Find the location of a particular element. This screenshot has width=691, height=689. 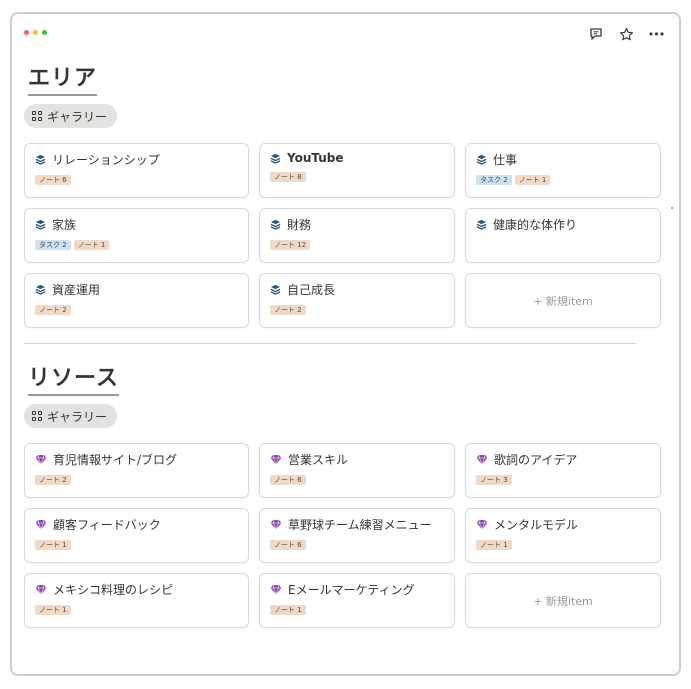

card-title-label: 営業スキル is located at coordinates (318, 460).